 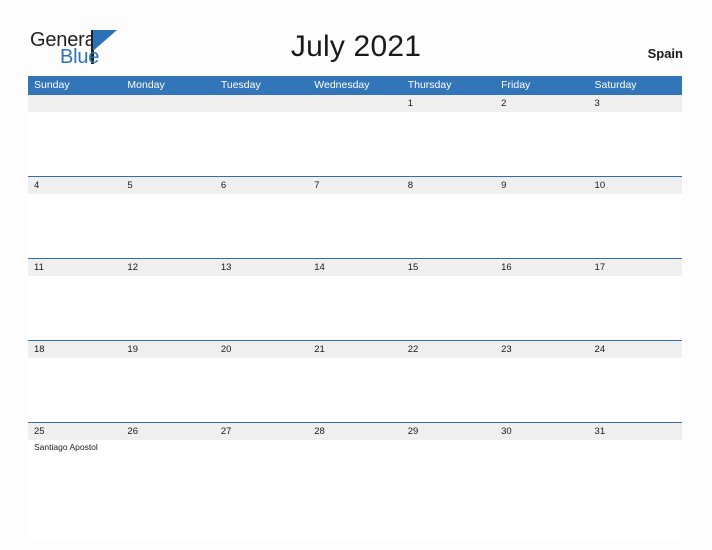 I want to click on day-number: 18, so click(x=74, y=349).